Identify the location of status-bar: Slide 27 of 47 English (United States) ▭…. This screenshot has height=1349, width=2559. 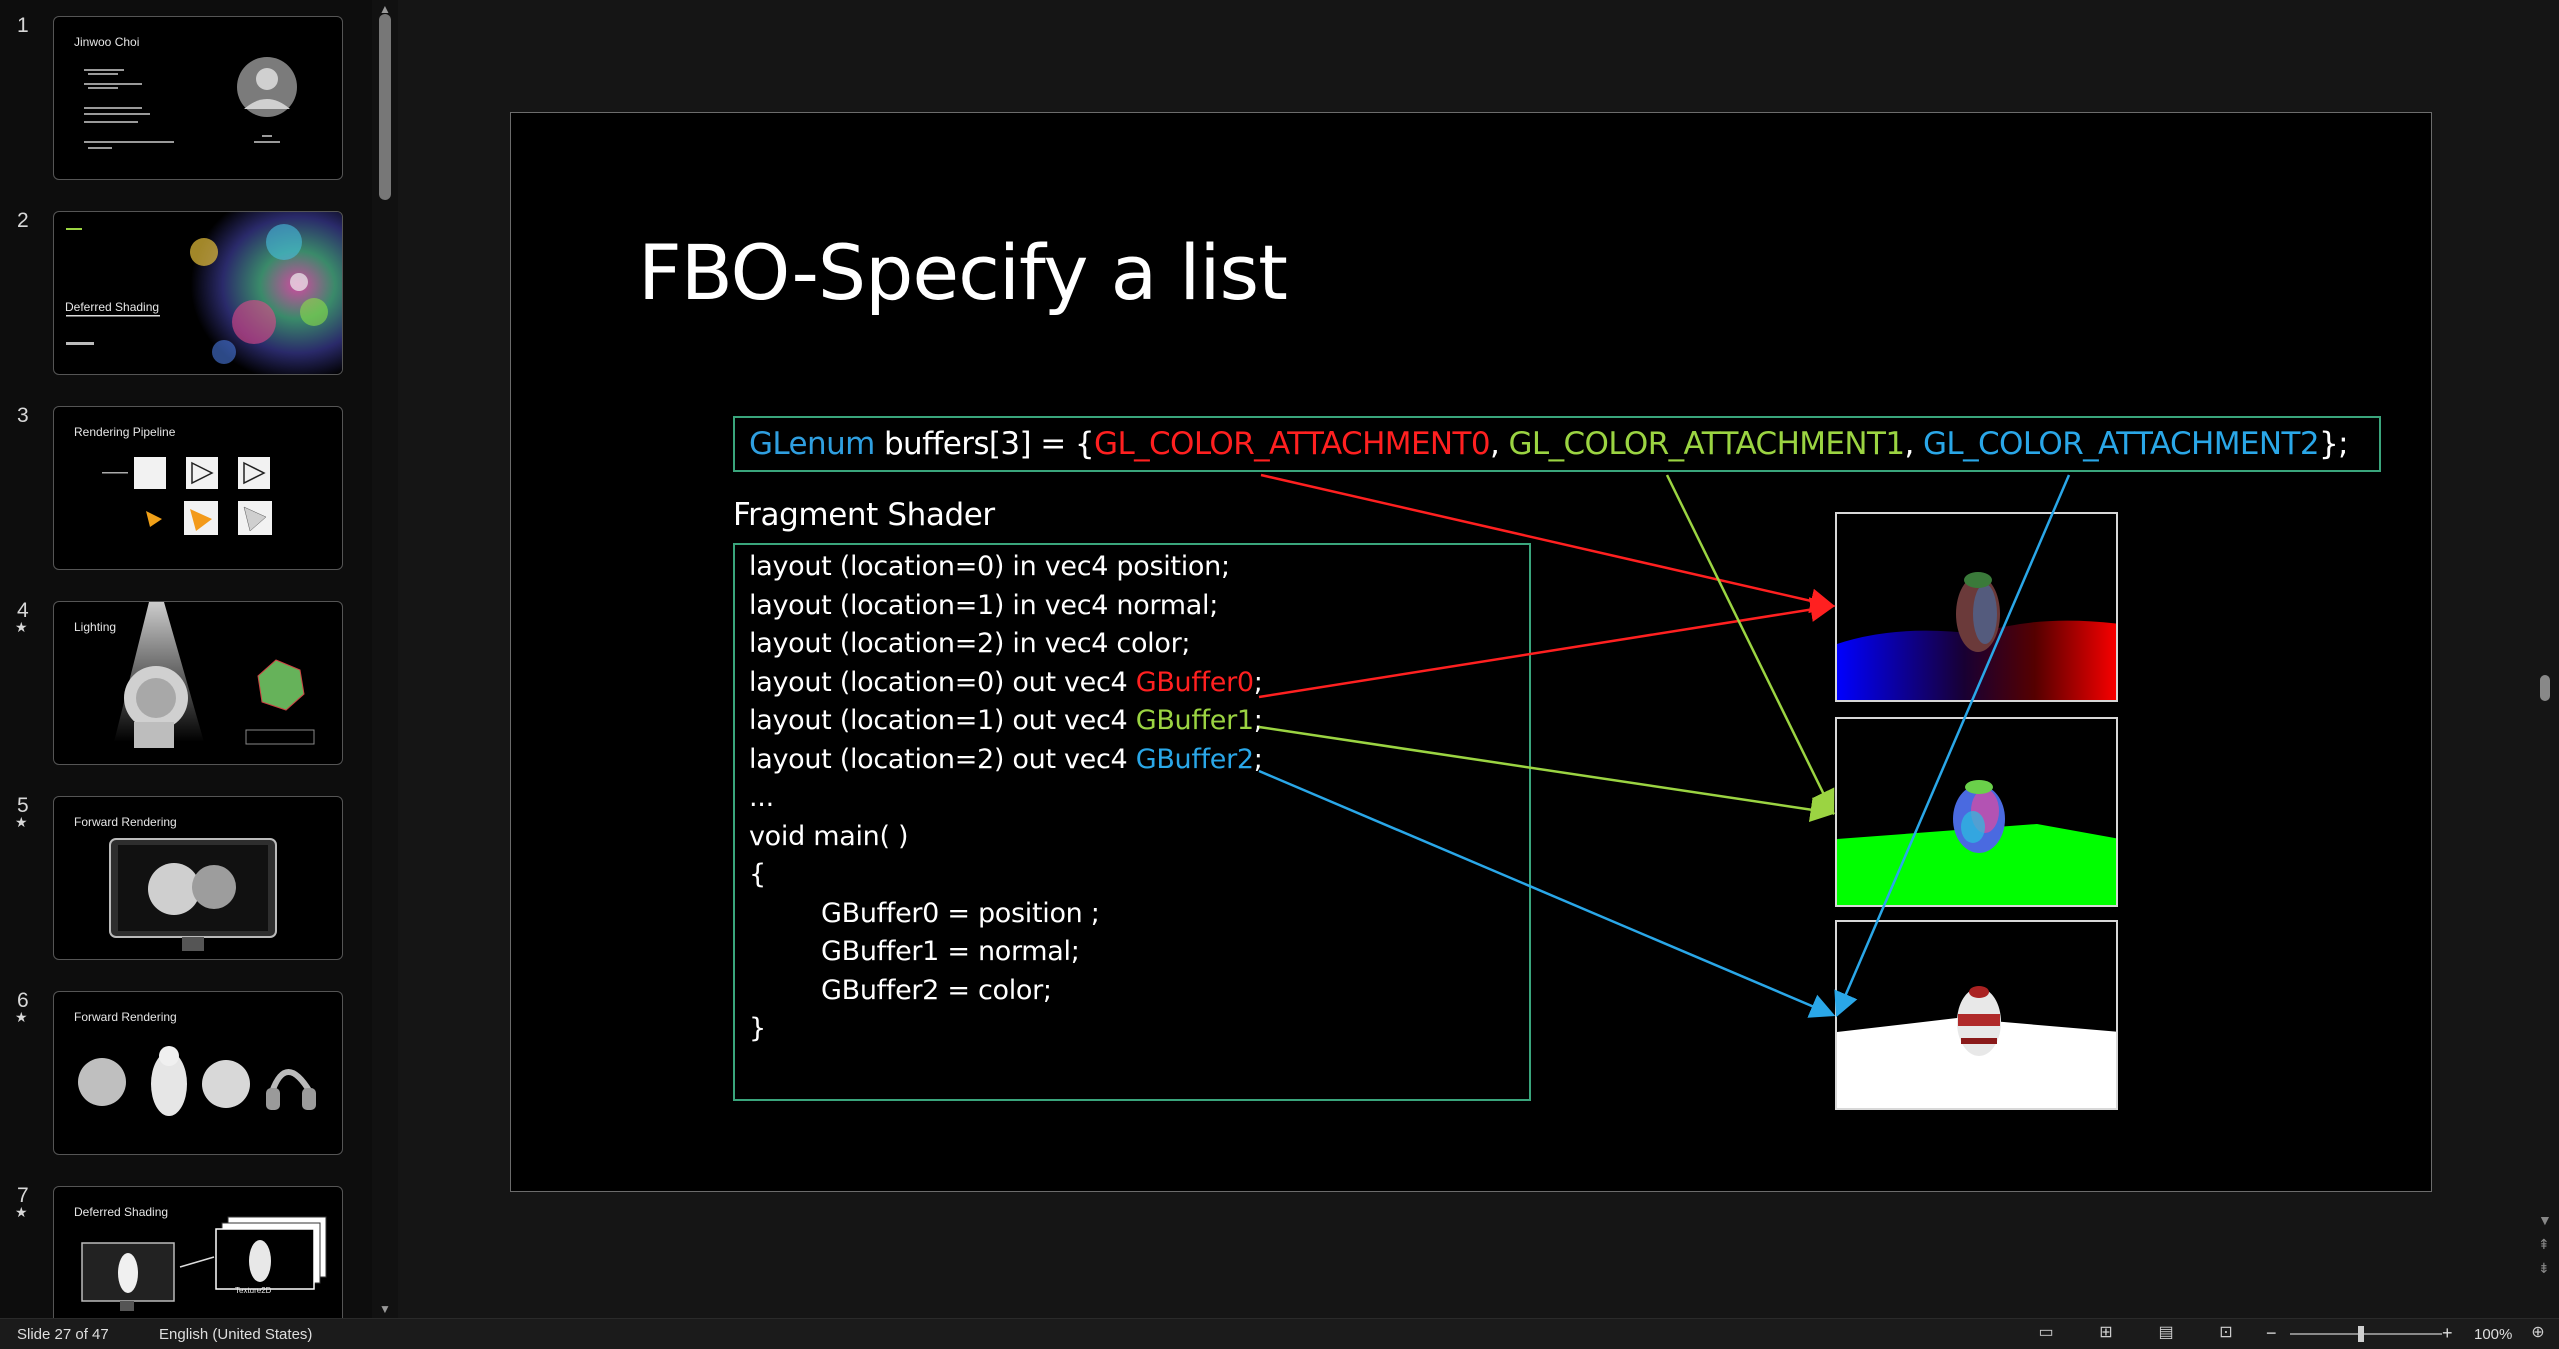
(1279, 1333).